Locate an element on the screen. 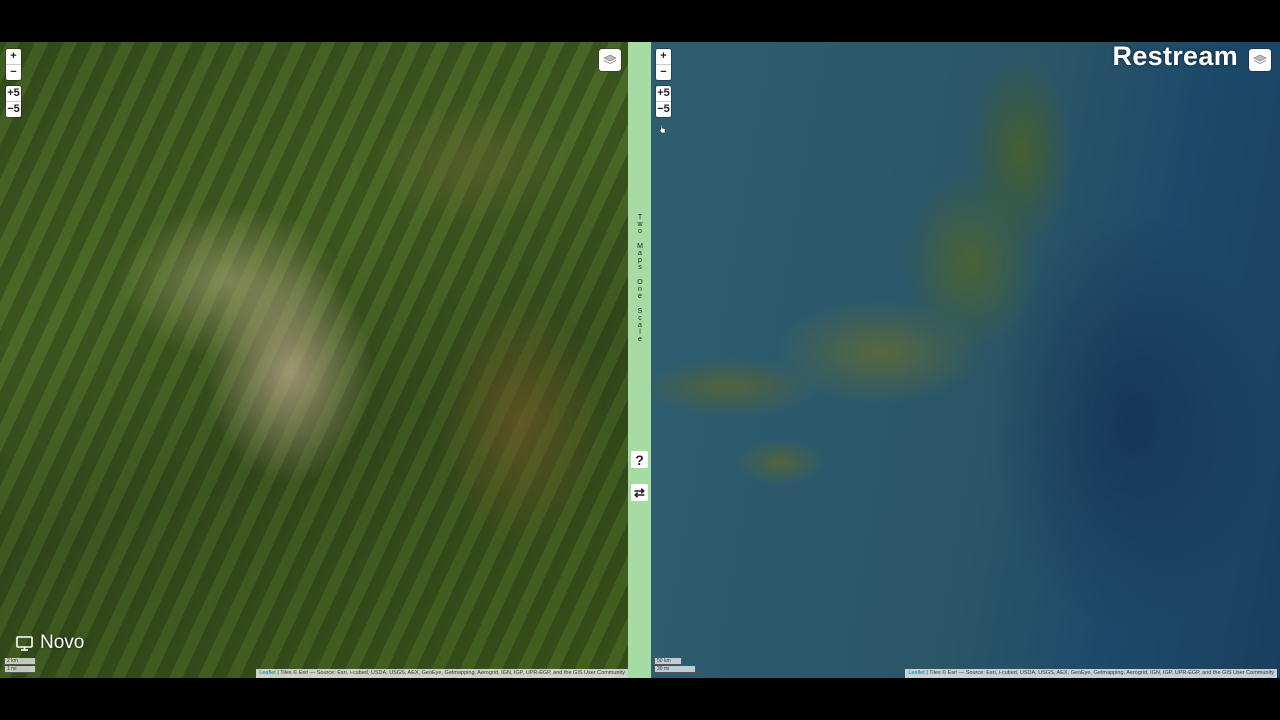 The width and height of the screenshot is (1280, 720). left-step-control: +5 −5 is located at coordinates (13, 101).